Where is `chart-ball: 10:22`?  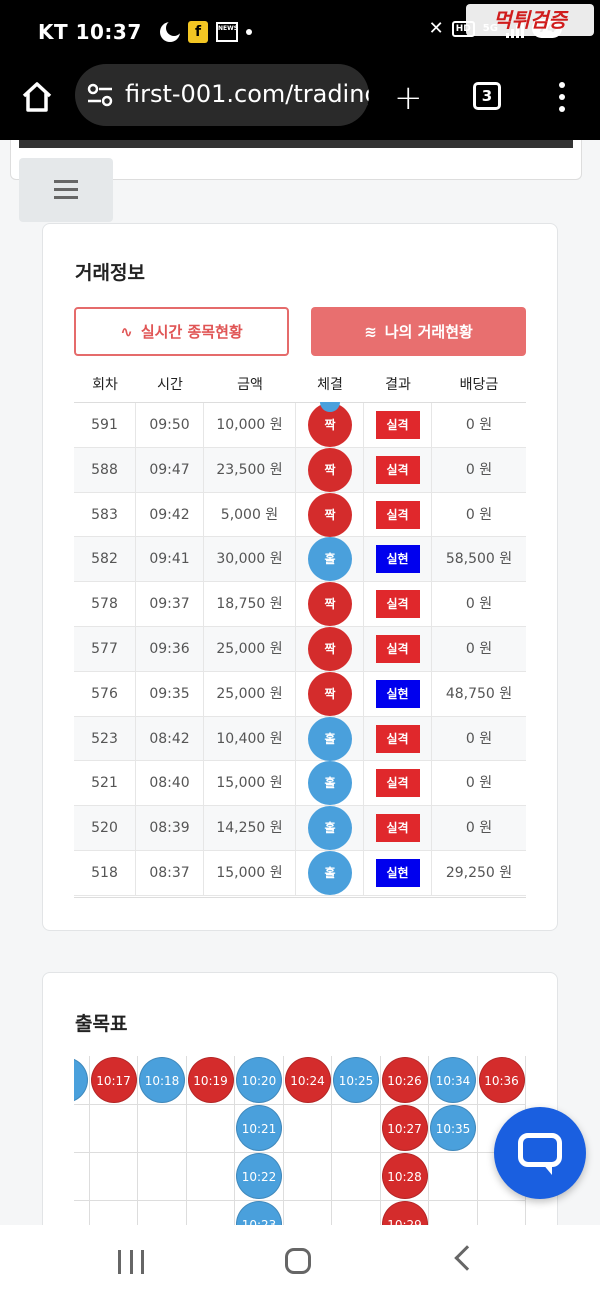 chart-ball: 10:22 is located at coordinates (259, 1176).